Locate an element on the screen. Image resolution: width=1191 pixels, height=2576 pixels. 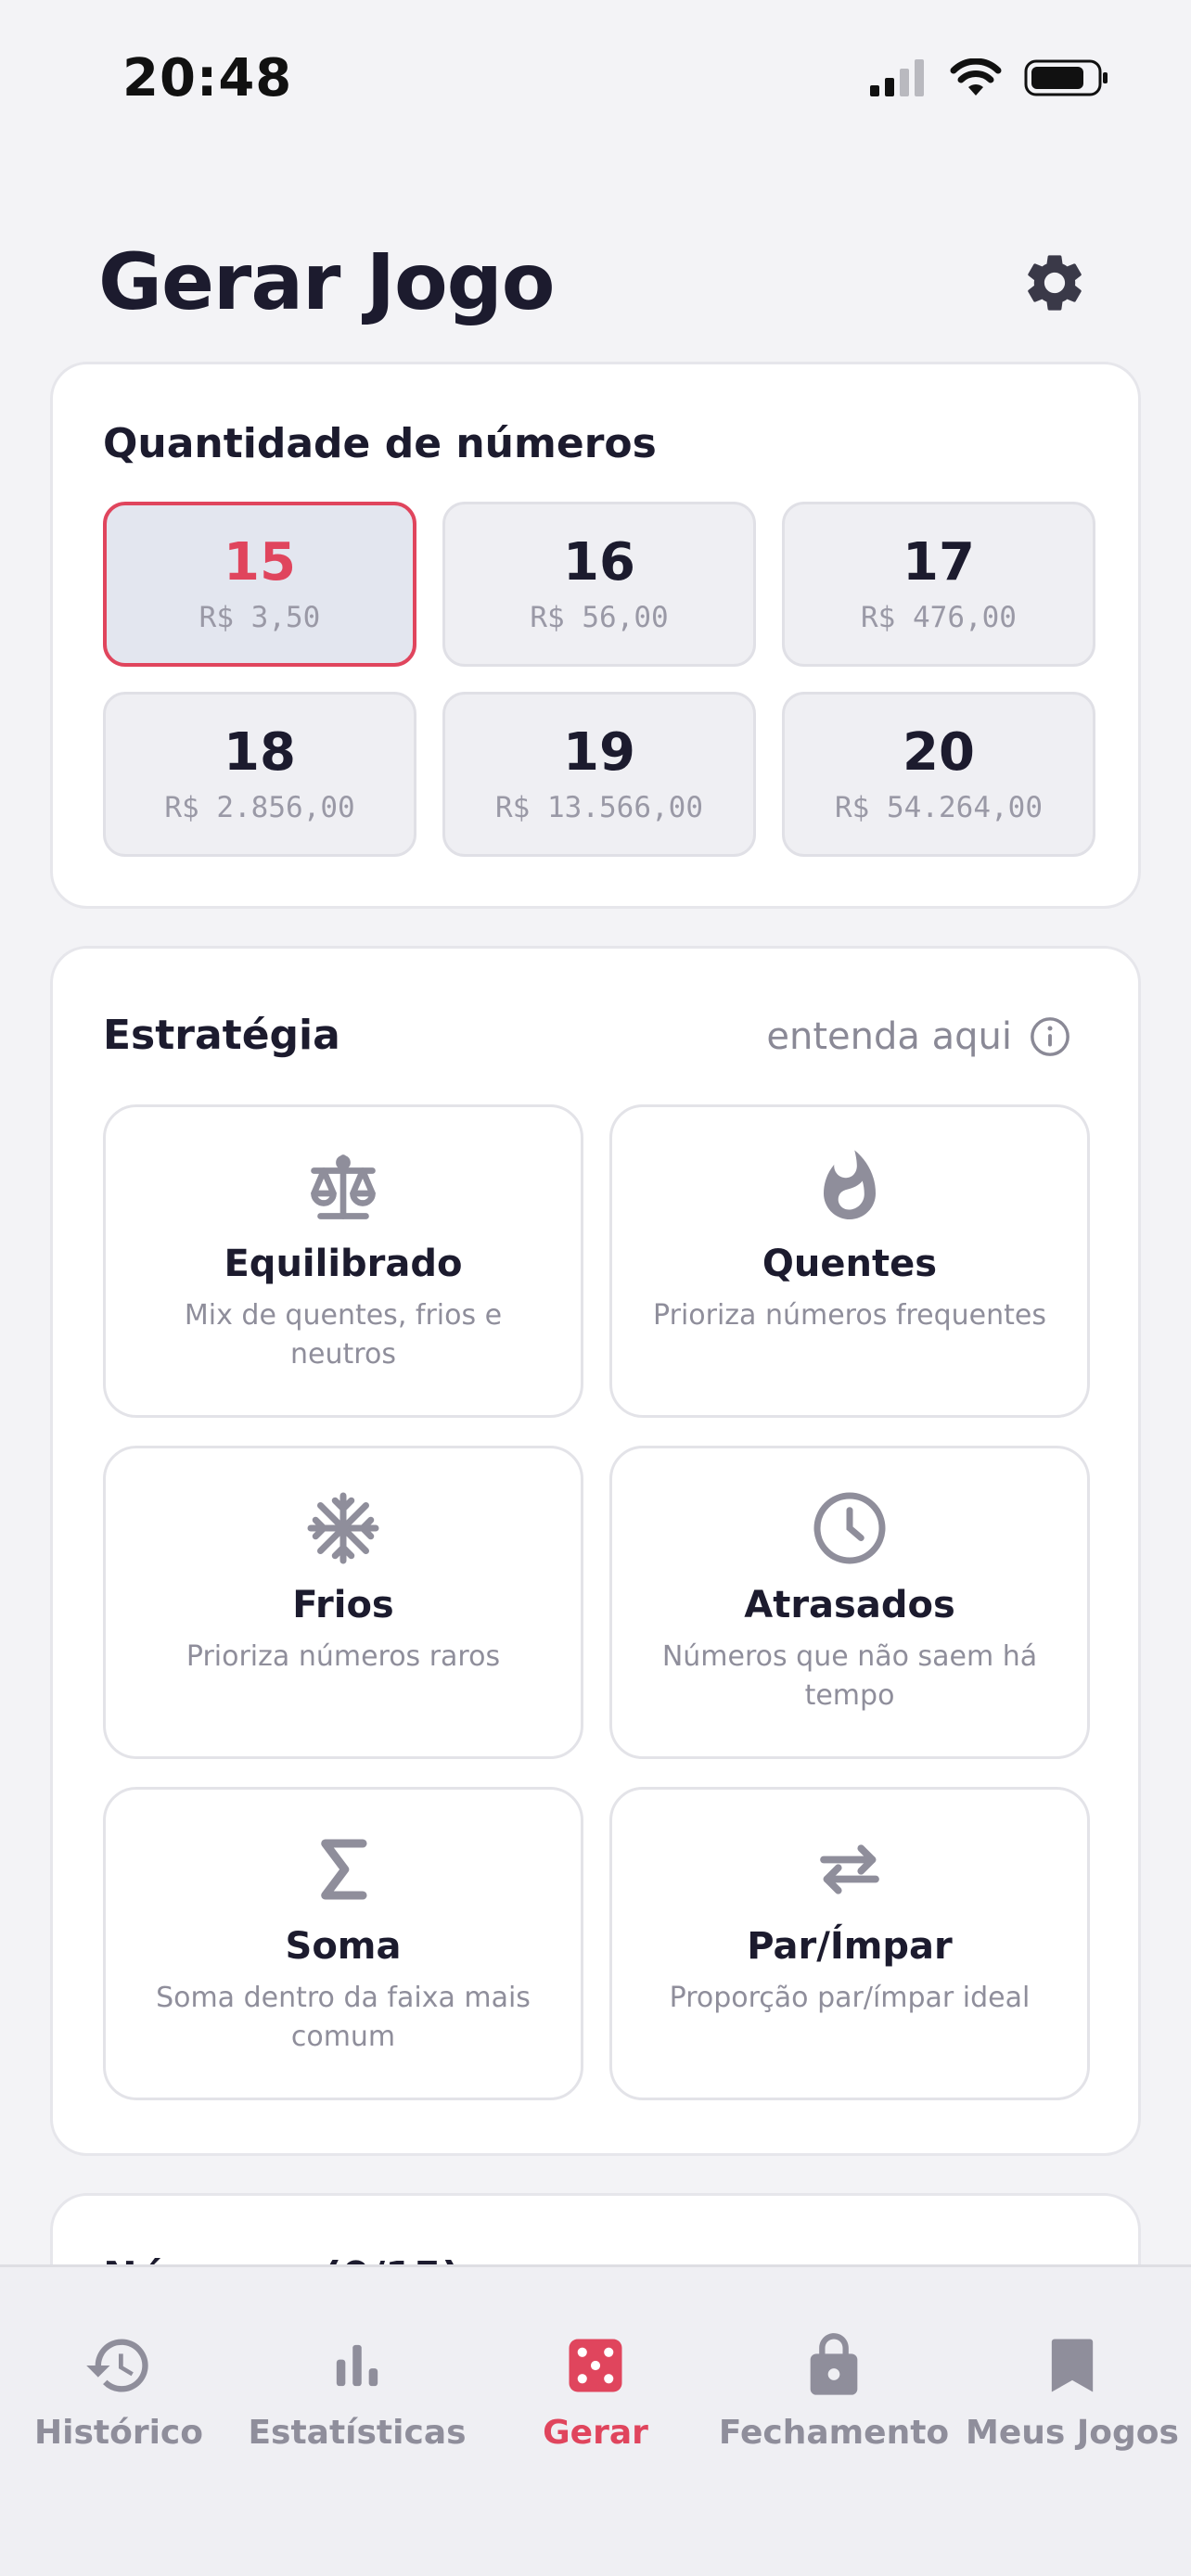
strategy-option-atrasados: Atrasados Números que não saem há tempo is located at coordinates (849, 1602).